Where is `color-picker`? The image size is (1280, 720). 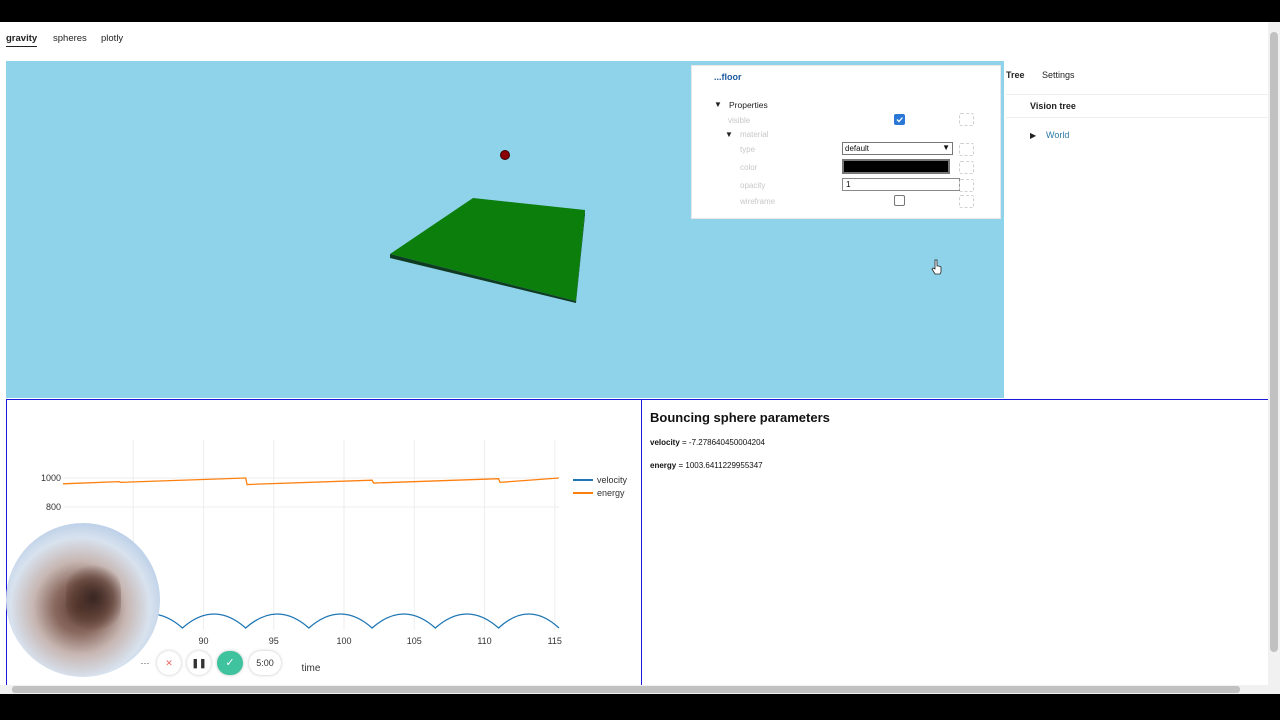 color-picker is located at coordinates (896, 166).